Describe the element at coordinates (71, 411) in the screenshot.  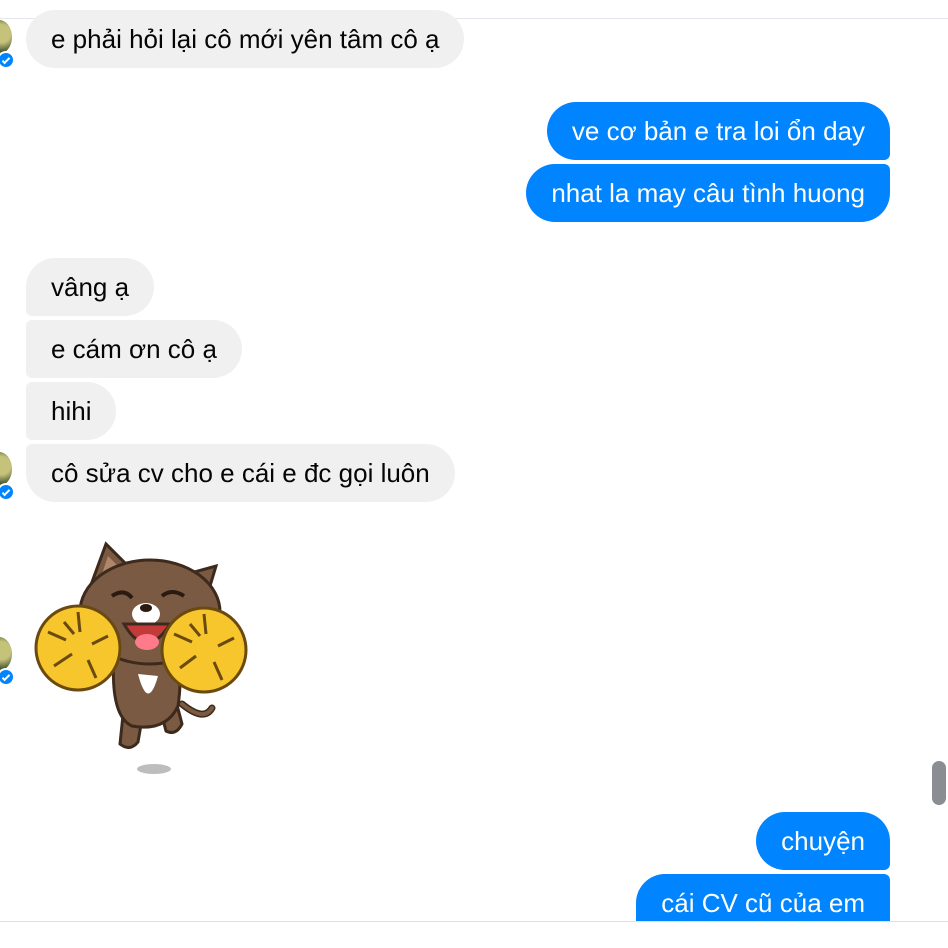
I see `message-bubble-incoming: hihi` at that location.